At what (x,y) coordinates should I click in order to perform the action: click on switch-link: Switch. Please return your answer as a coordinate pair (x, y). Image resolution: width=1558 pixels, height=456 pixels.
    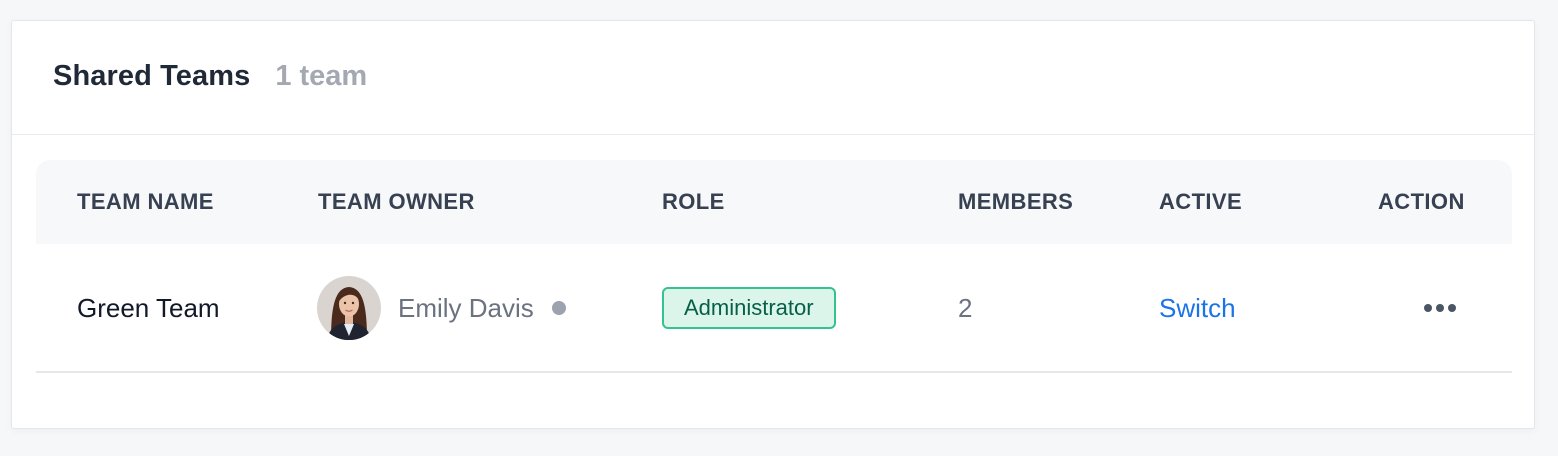
    Looking at the image, I should click on (1197, 308).